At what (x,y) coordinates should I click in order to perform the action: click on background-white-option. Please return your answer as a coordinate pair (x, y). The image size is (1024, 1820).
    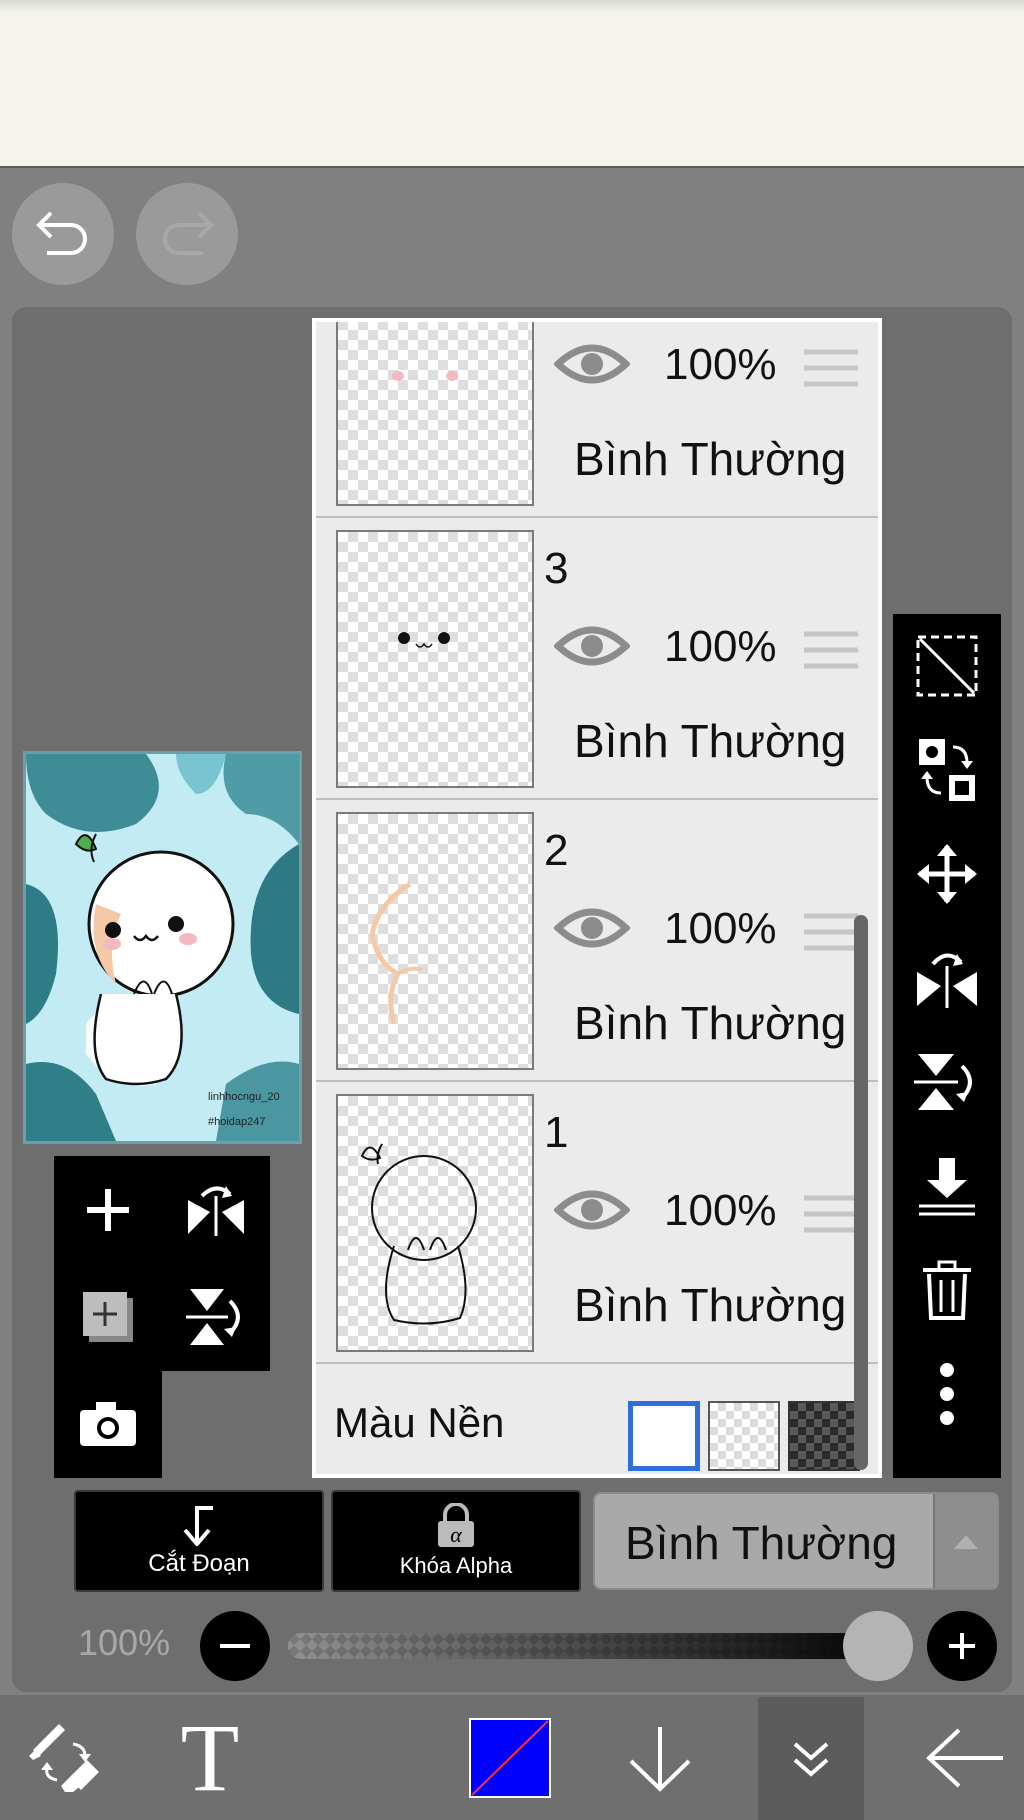
    Looking at the image, I should click on (664, 1436).